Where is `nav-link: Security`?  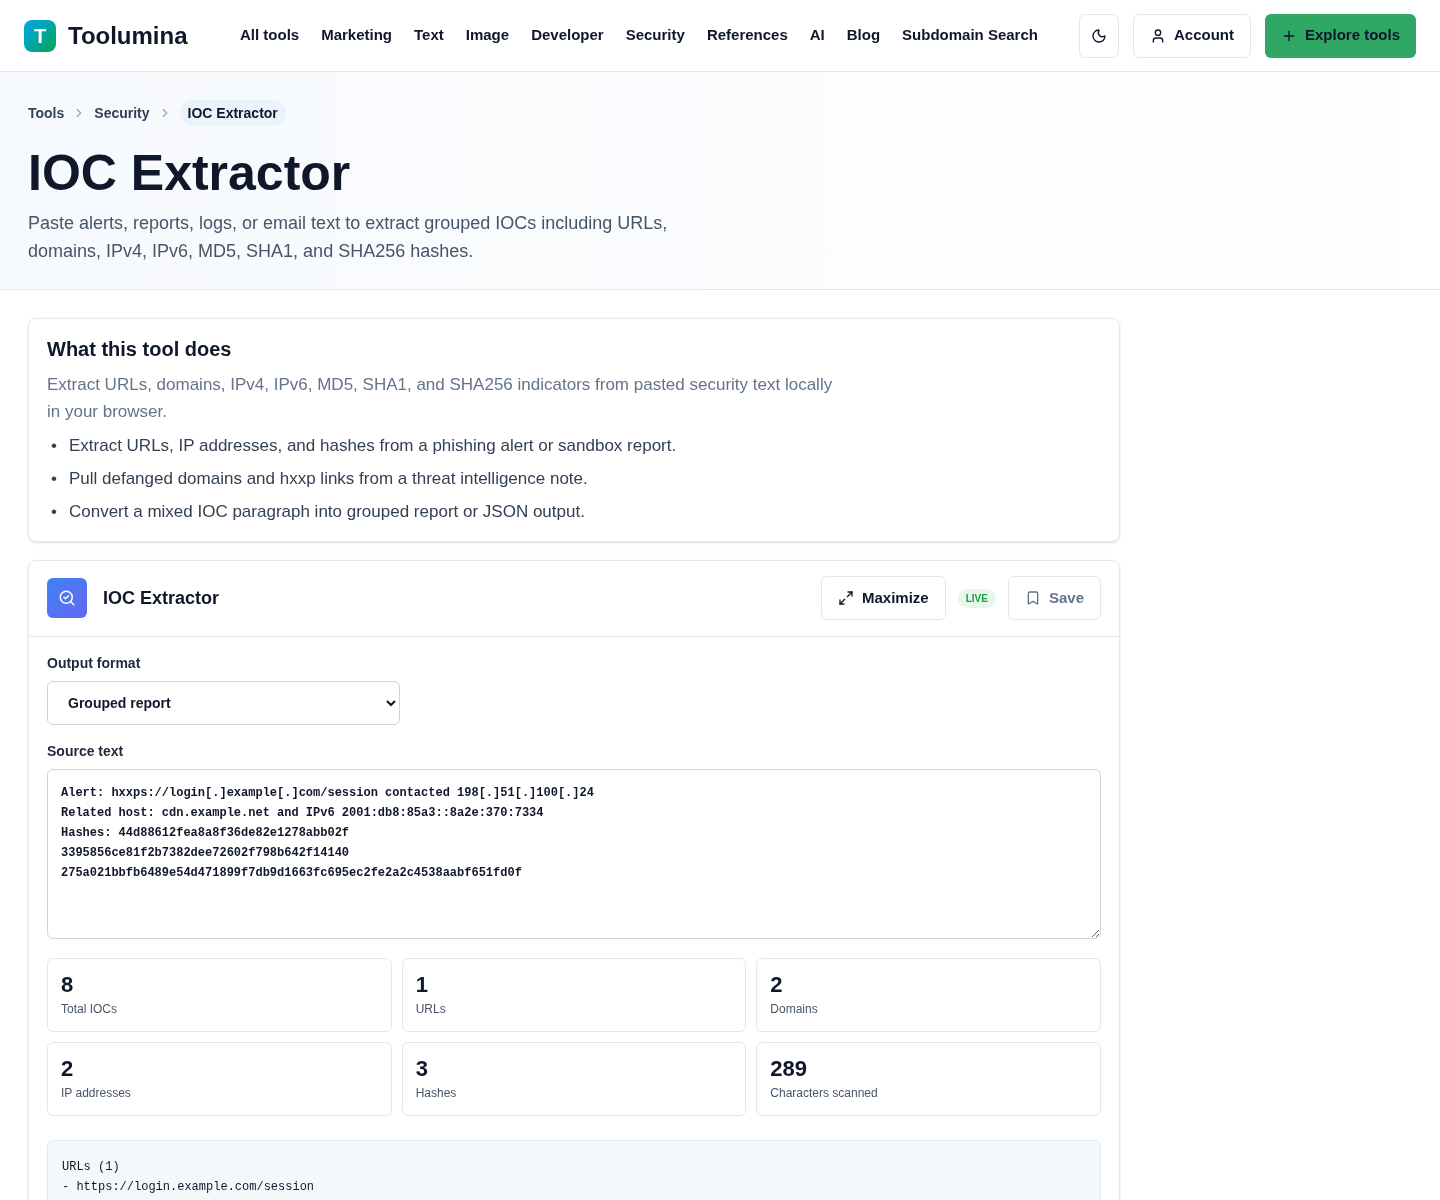
nav-link: Security is located at coordinates (655, 35).